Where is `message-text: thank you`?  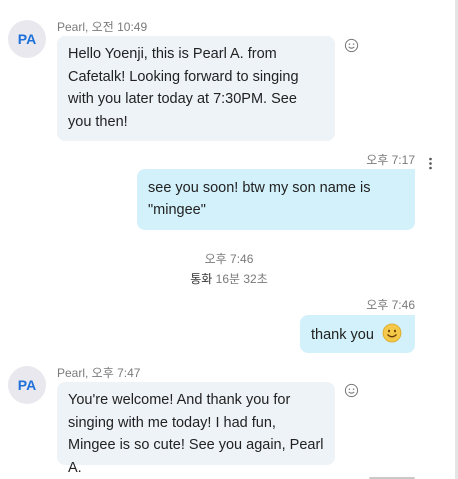
message-text: thank you is located at coordinates (342, 335).